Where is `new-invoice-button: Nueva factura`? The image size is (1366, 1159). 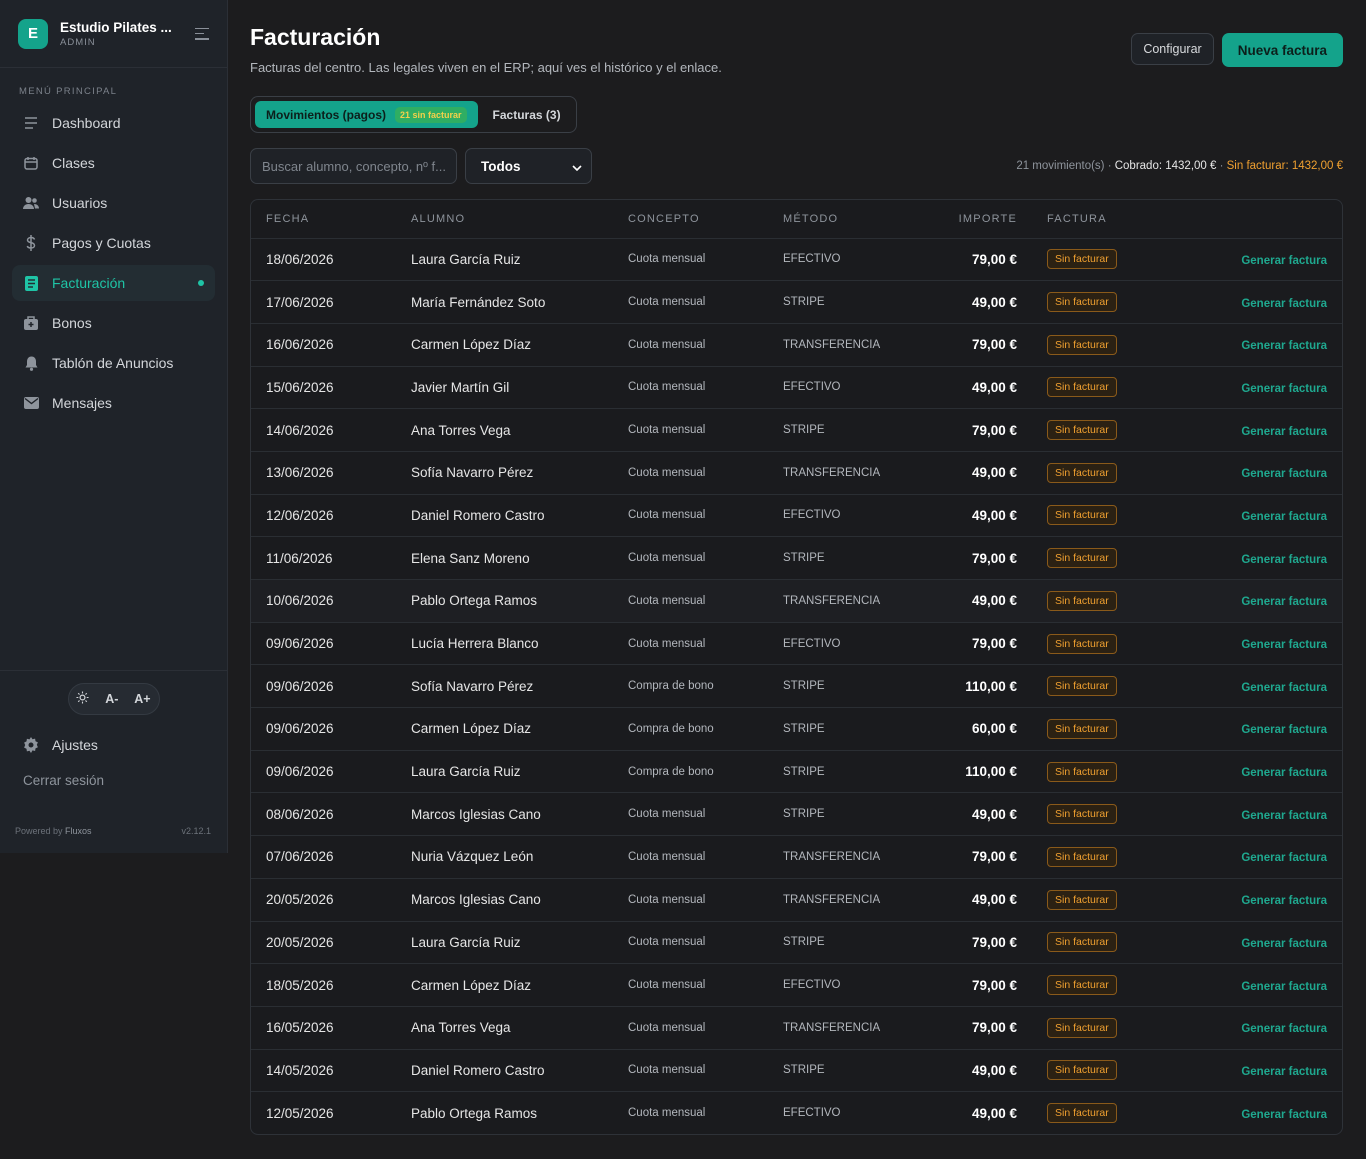
new-invoice-button: Nueva factura is located at coordinates (1282, 50).